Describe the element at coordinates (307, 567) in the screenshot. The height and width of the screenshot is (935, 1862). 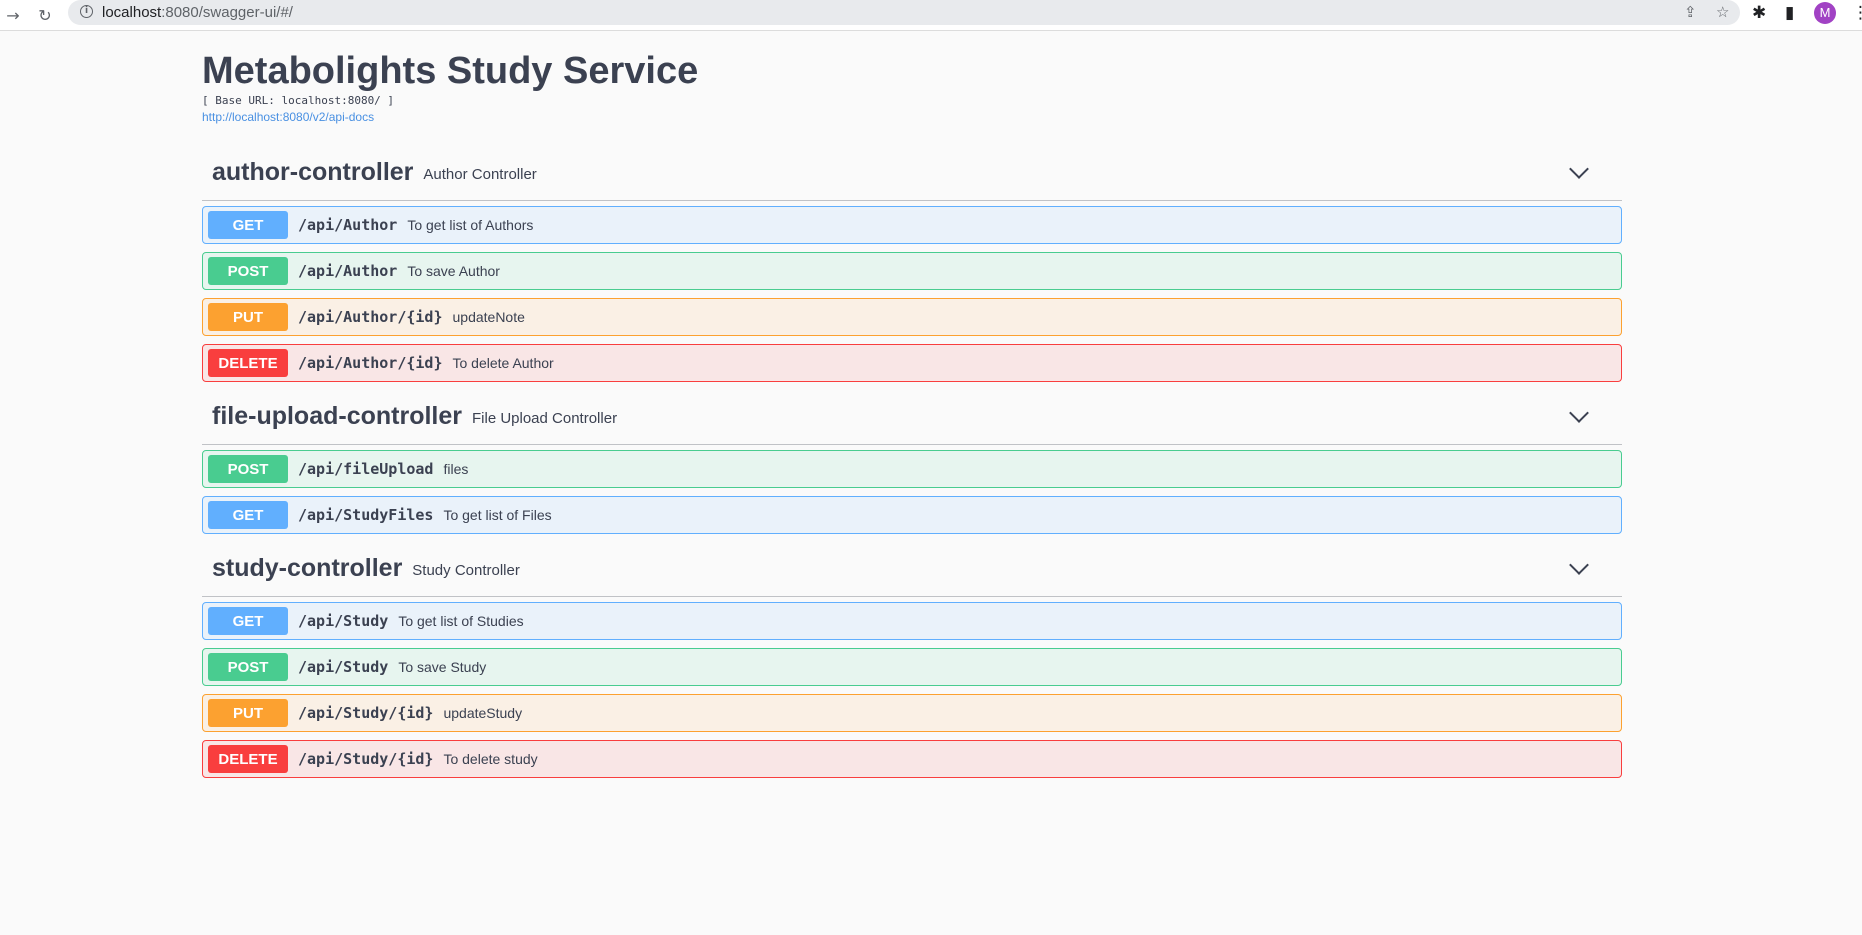
I see `tag-name: study-controller` at that location.